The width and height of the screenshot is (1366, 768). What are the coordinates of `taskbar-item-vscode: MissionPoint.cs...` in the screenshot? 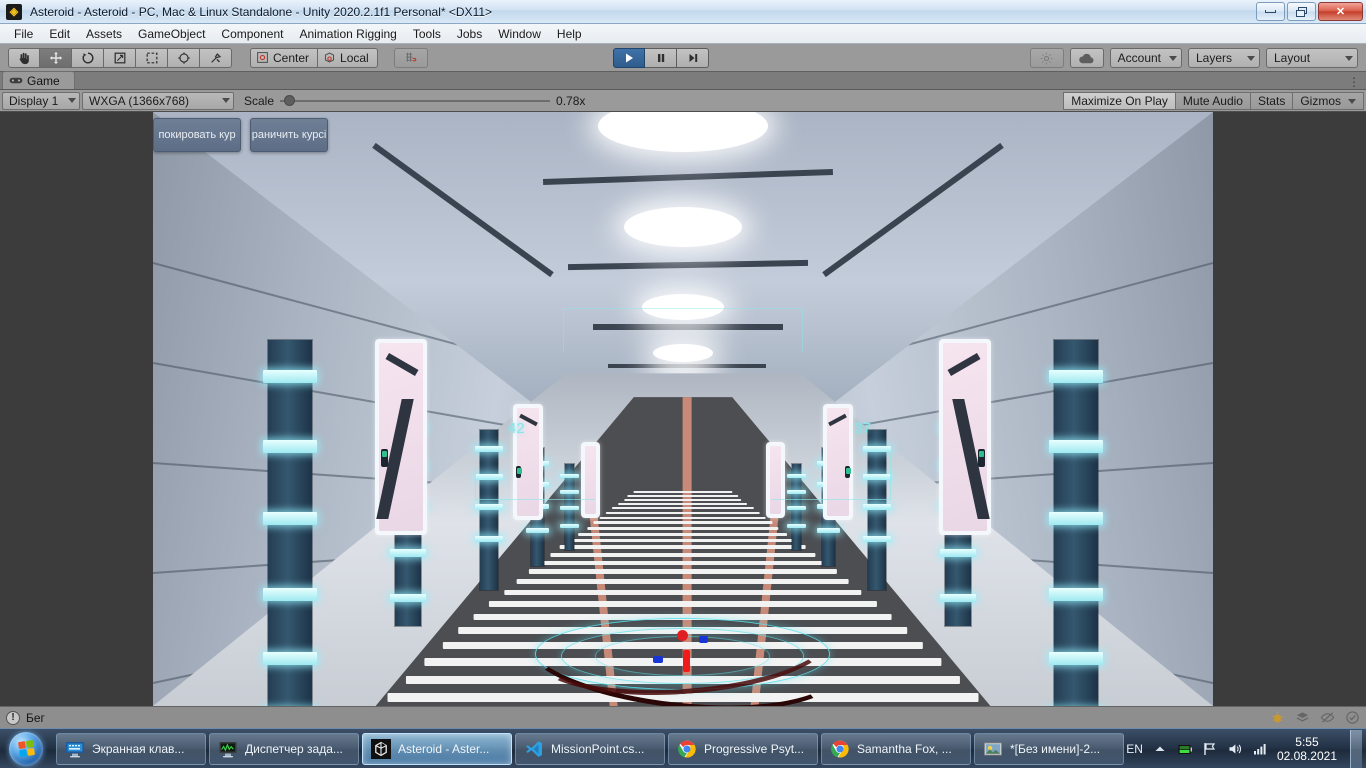 It's located at (590, 748).